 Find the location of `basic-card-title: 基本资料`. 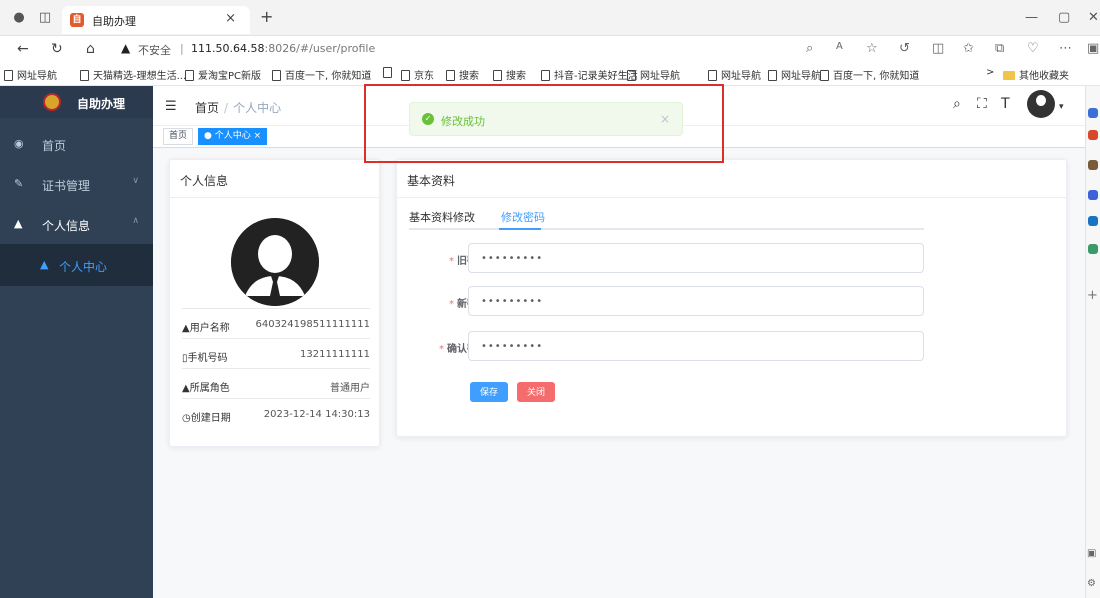

basic-card-title: 基本资料 is located at coordinates (731, 179).